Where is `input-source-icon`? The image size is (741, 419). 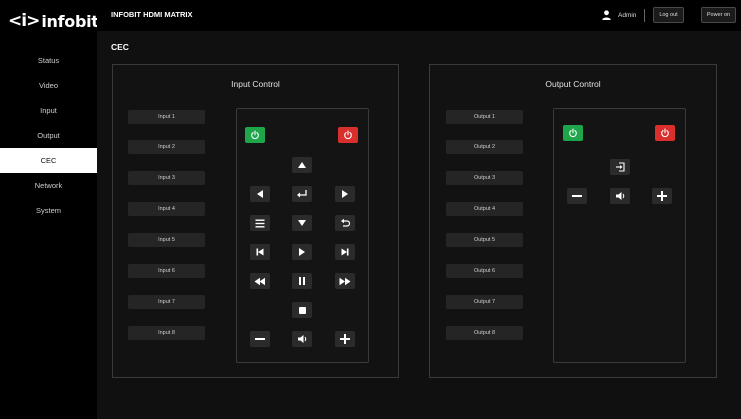
input-source-icon is located at coordinates (620, 167).